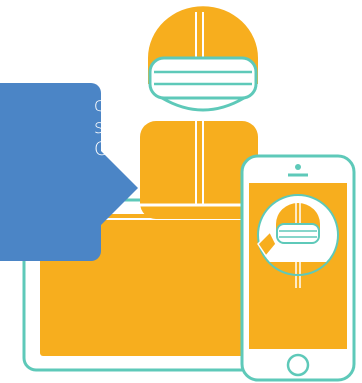  Describe the element at coordinates (117, 149) in the screenshot. I see `bubble-line-3: Chat` at that location.